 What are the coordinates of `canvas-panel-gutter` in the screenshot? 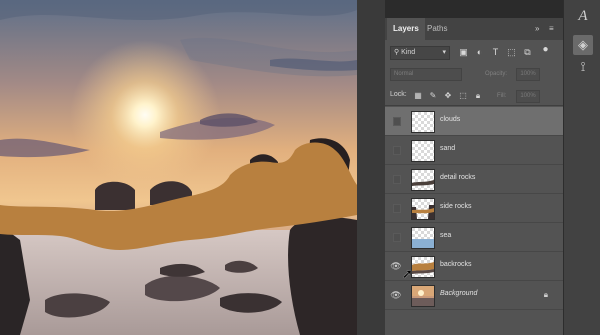 It's located at (371, 167).